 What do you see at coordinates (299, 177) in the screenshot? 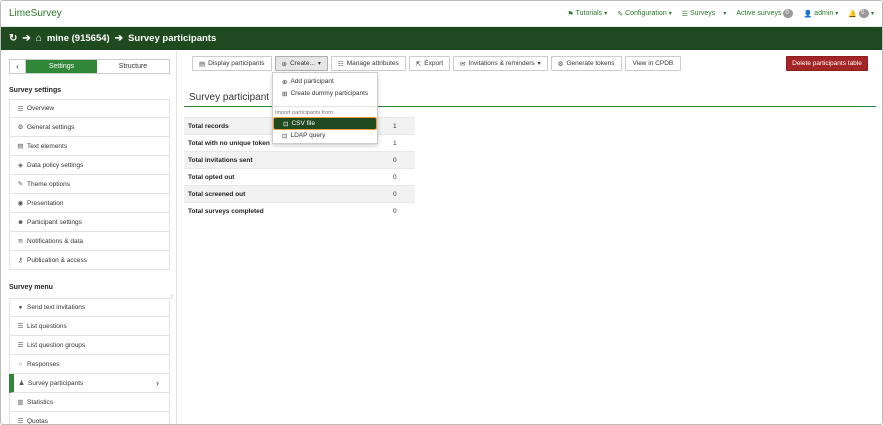
I see `table-row: Total opted out 0` at bounding box center [299, 177].